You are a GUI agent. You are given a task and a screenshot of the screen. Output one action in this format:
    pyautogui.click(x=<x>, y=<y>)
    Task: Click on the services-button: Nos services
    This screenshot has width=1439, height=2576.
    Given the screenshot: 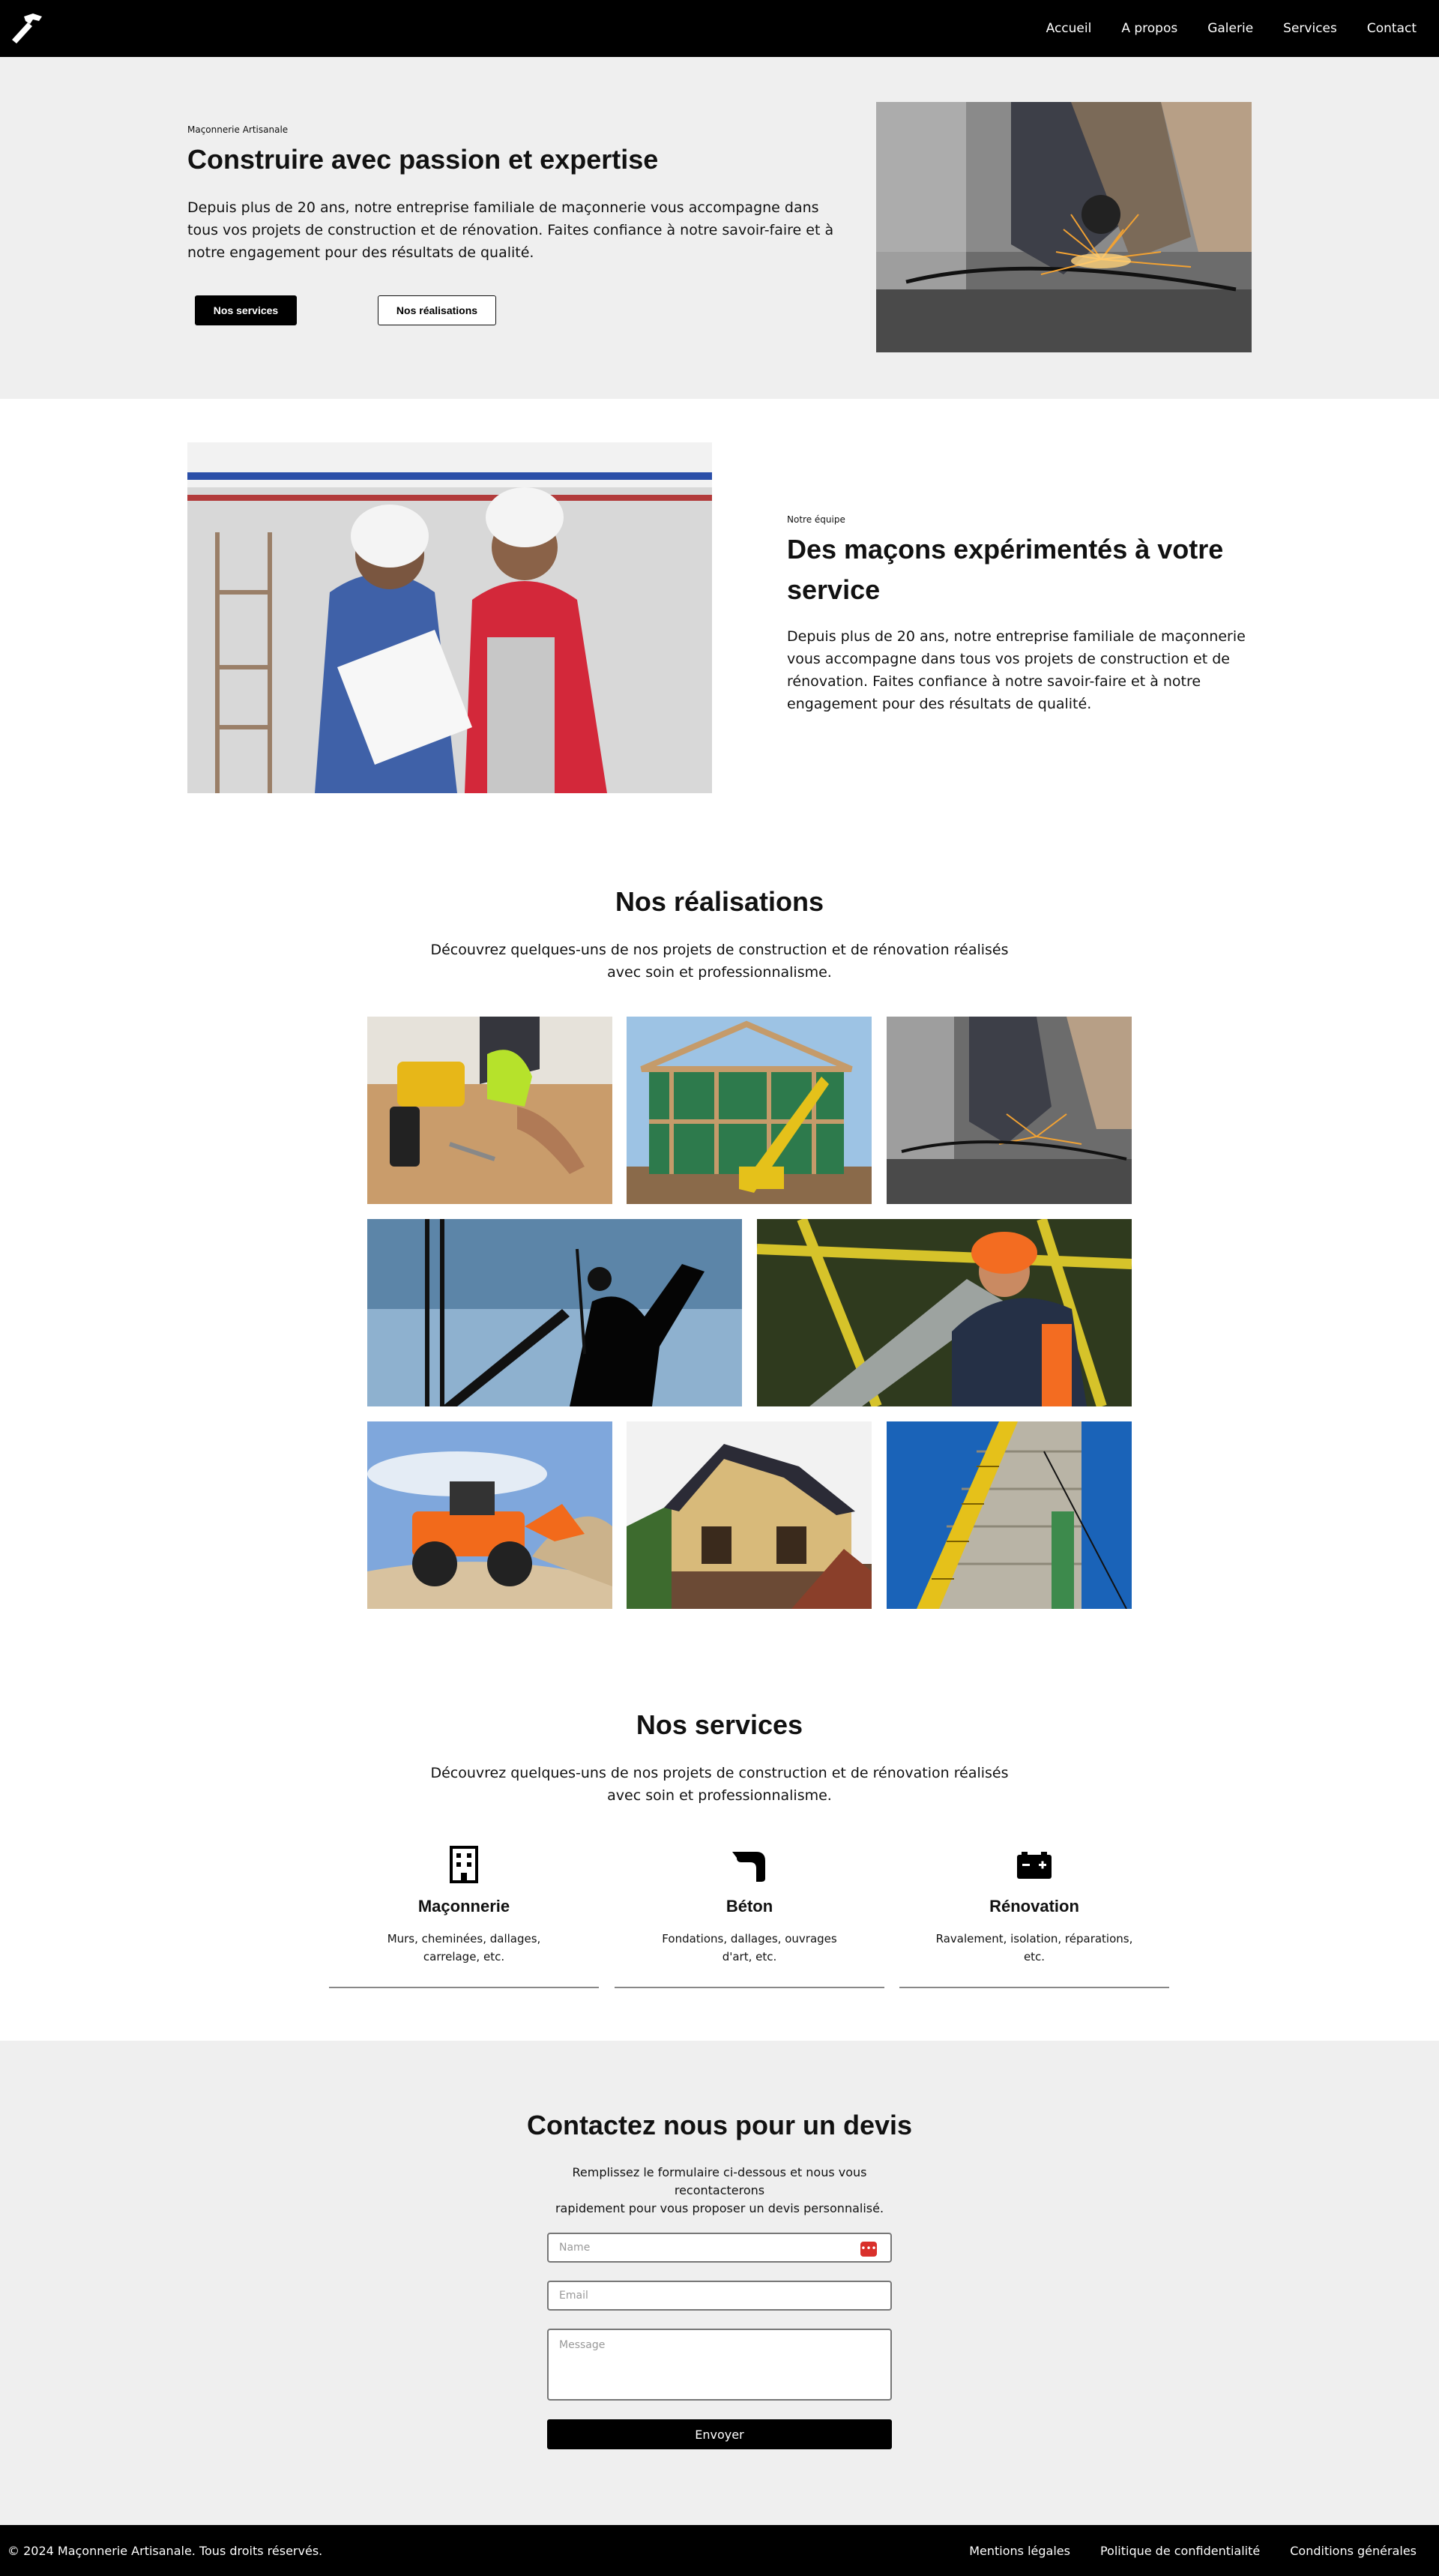 What is the action you would take?
    pyautogui.click(x=246, y=310)
    